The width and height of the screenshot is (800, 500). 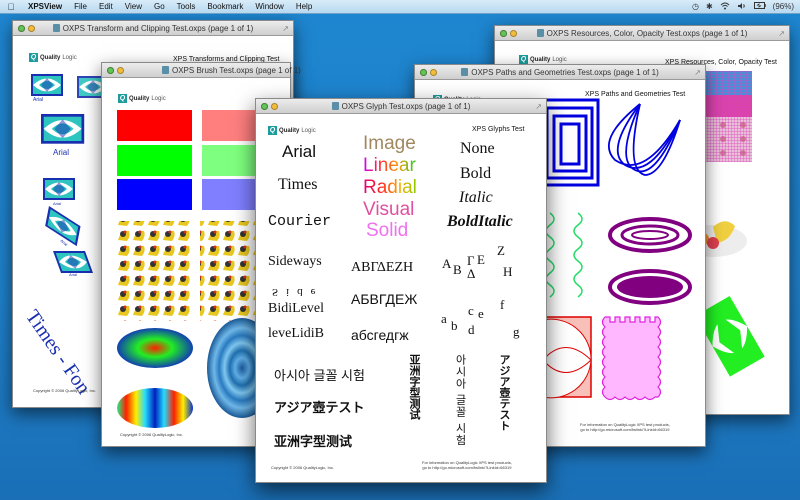 I want to click on titlebar: OXPS Glyph Test.oxps (page 1 of 1) ↗, so click(x=401, y=106).